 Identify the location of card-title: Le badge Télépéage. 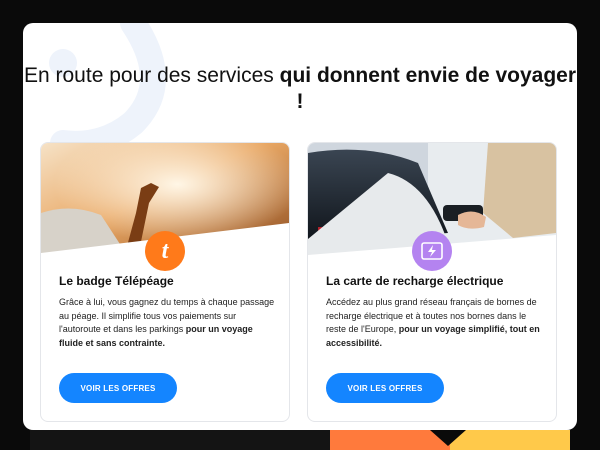
(116, 281).